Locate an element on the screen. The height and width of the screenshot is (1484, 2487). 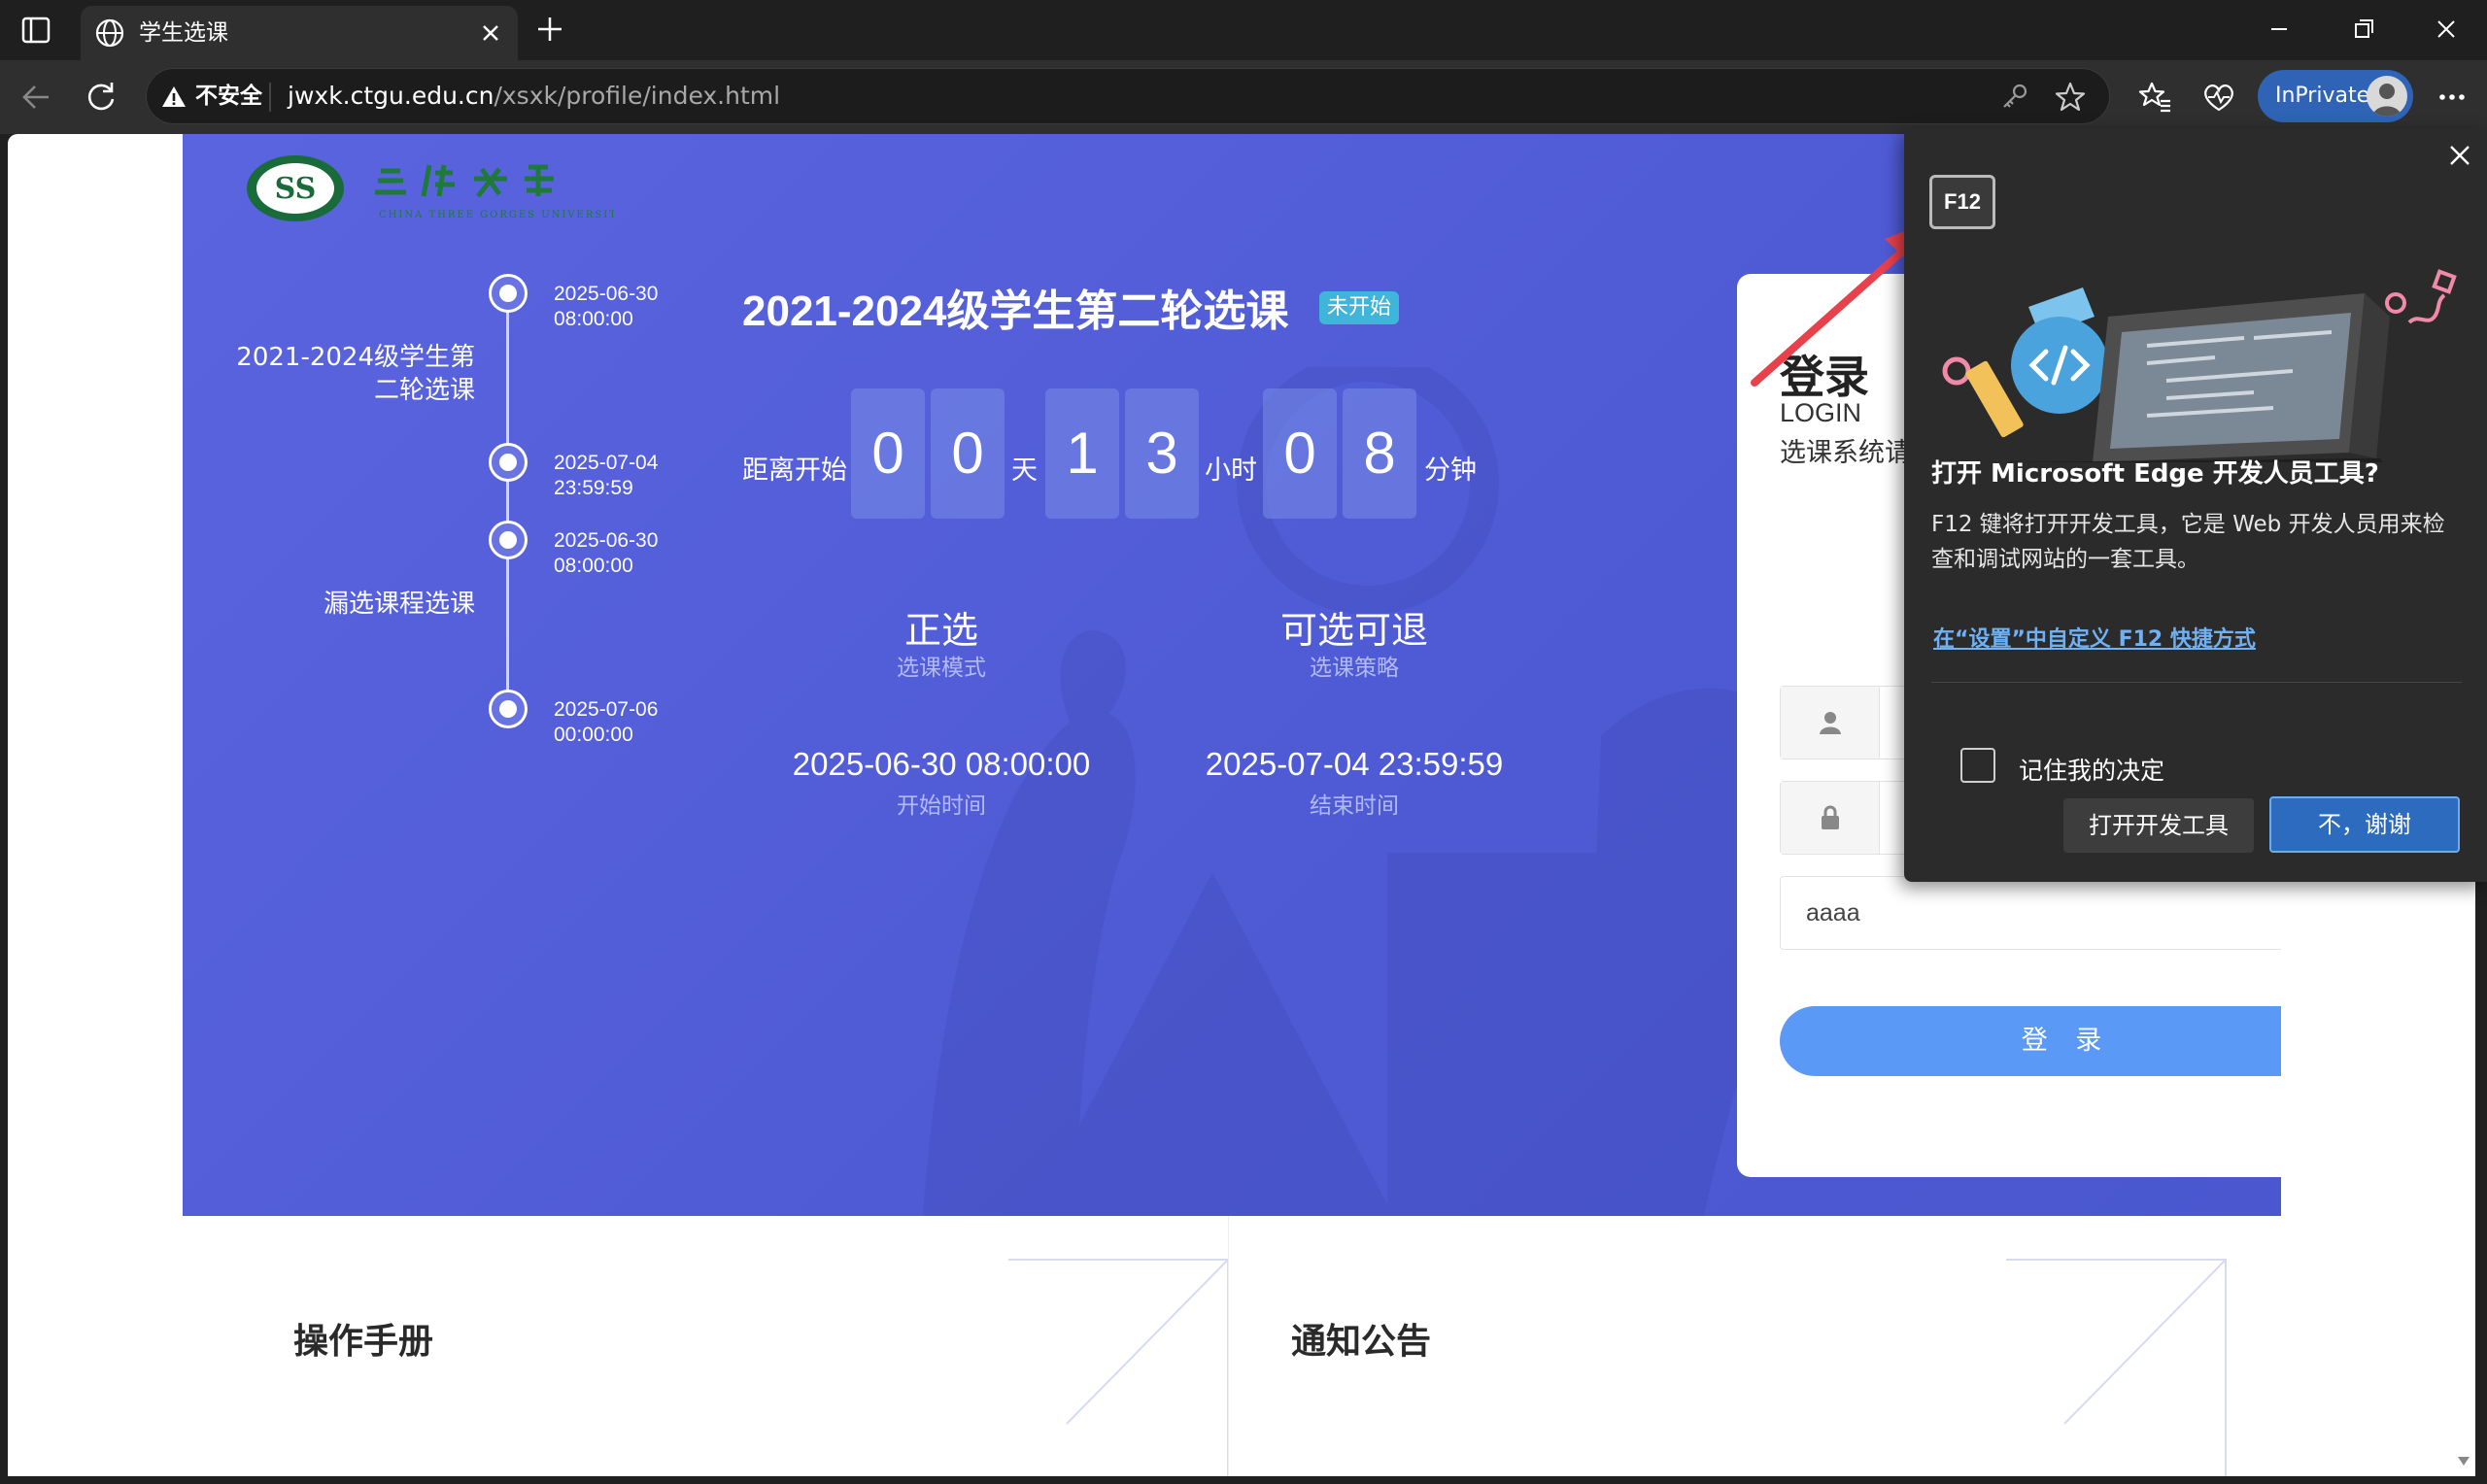
restore-icon is located at coordinates (2363, 29).